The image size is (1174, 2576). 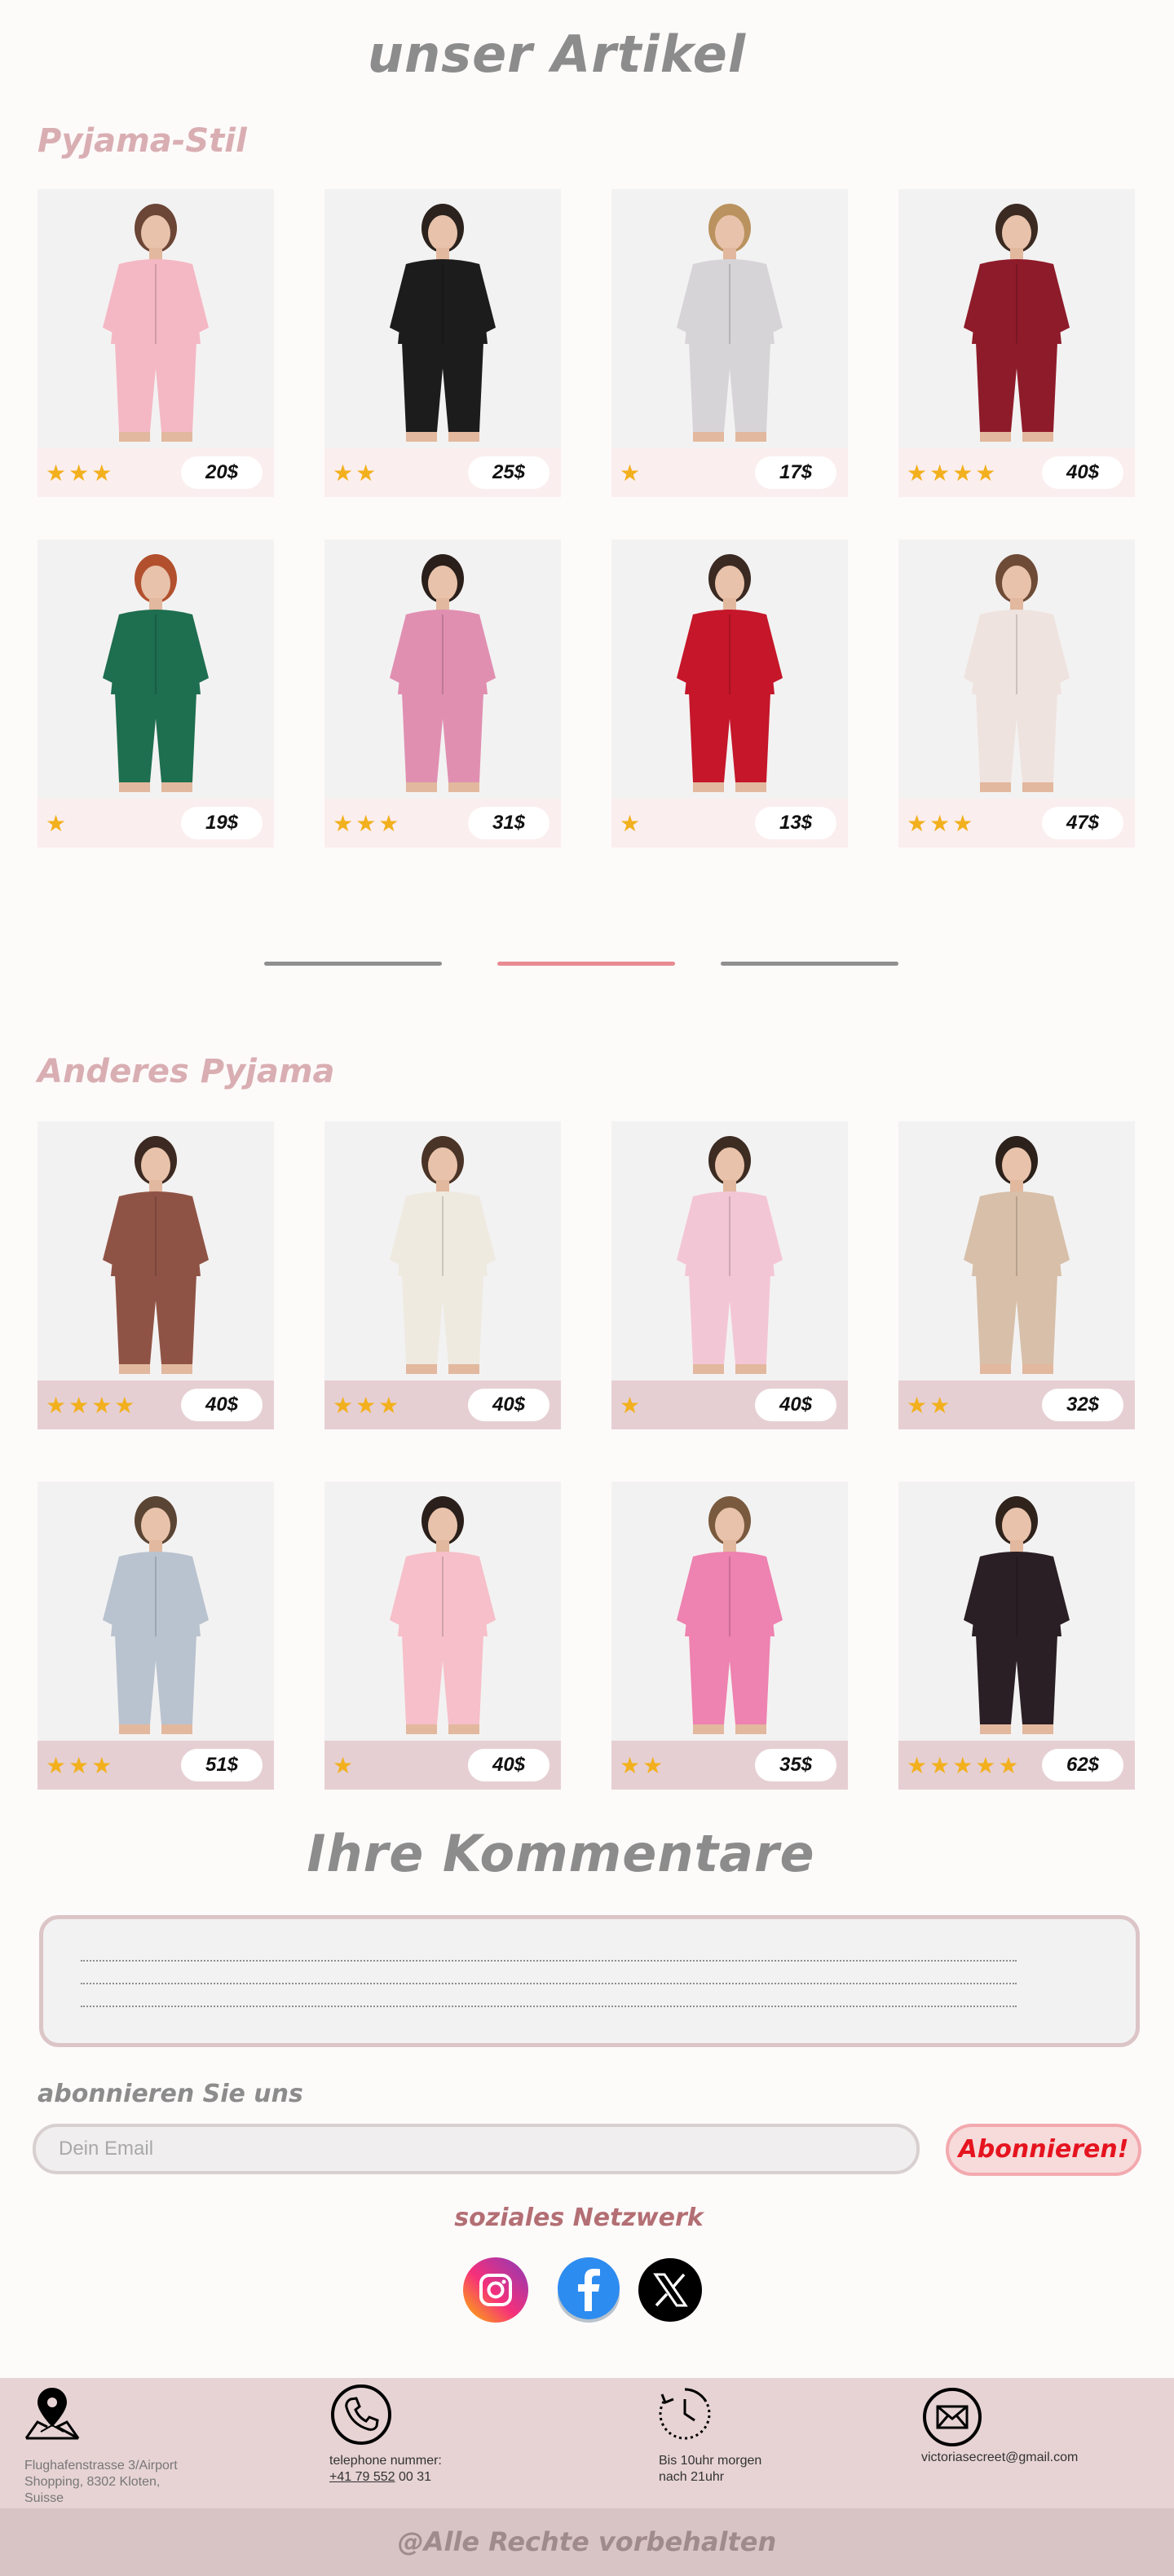 What do you see at coordinates (92, 2482) in the screenshot?
I see `address-line: Shopping, 8302 Kloten,` at bounding box center [92, 2482].